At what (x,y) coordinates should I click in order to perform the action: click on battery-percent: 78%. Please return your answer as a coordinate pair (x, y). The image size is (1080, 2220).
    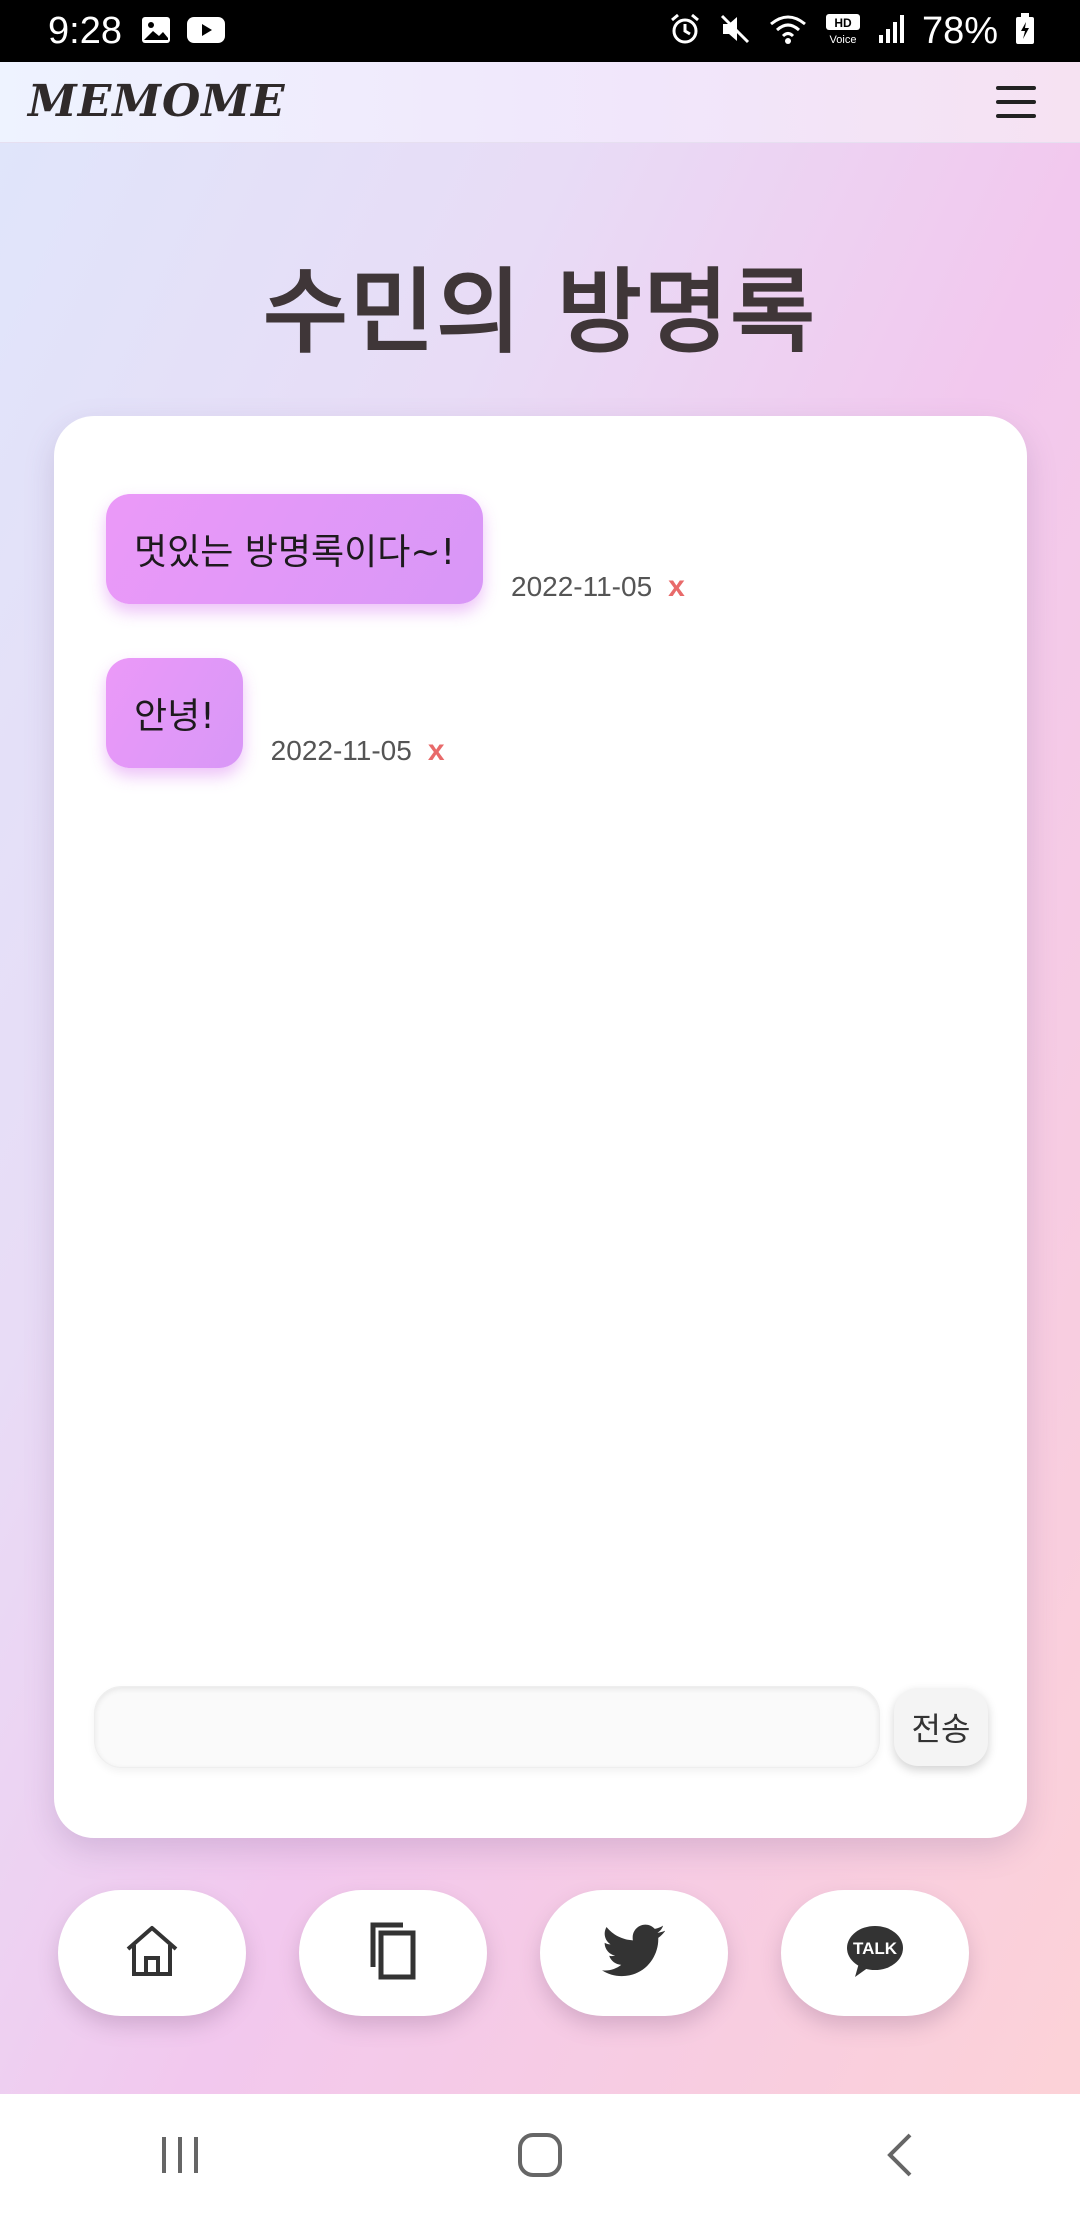
    Looking at the image, I should click on (959, 31).